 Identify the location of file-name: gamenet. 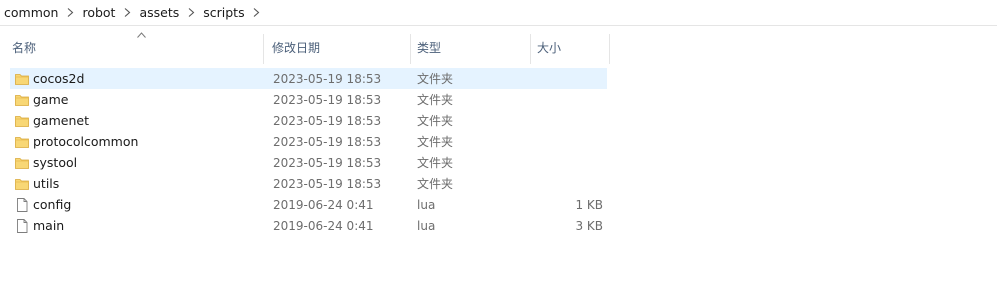
(61, 120).